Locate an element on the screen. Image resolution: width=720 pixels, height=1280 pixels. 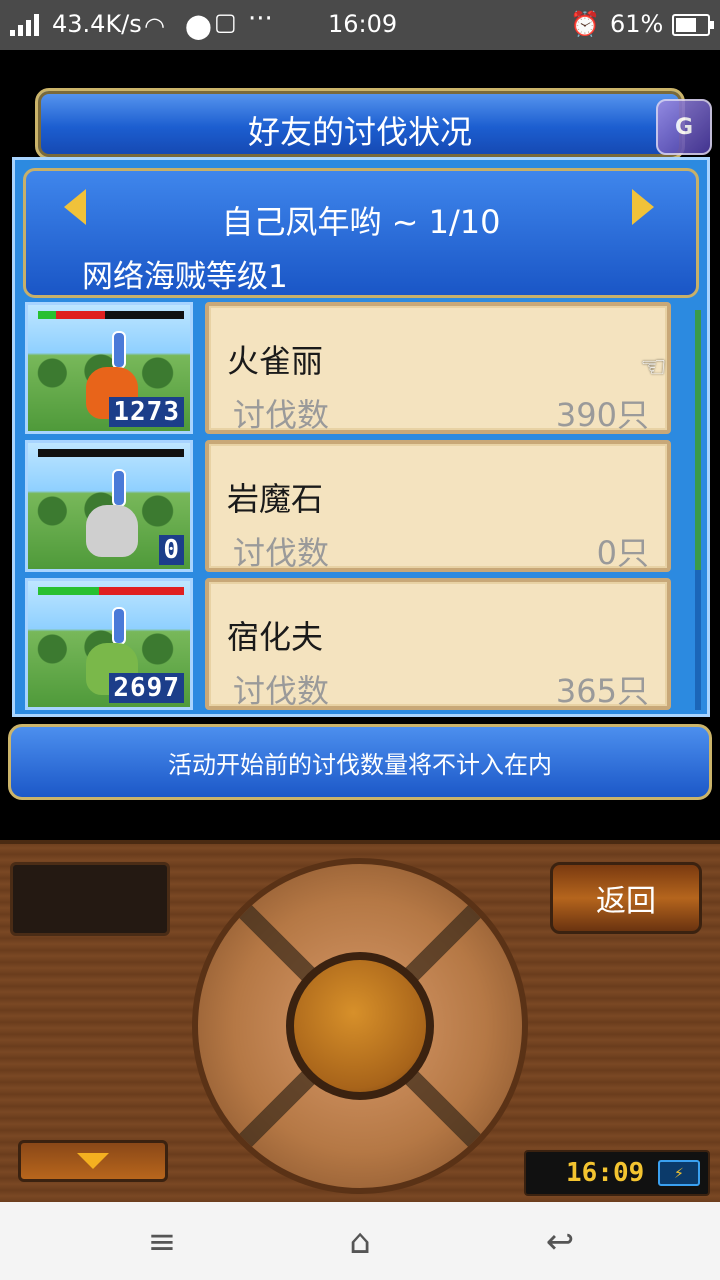
battery-icon is located at coordinates (693, 25).